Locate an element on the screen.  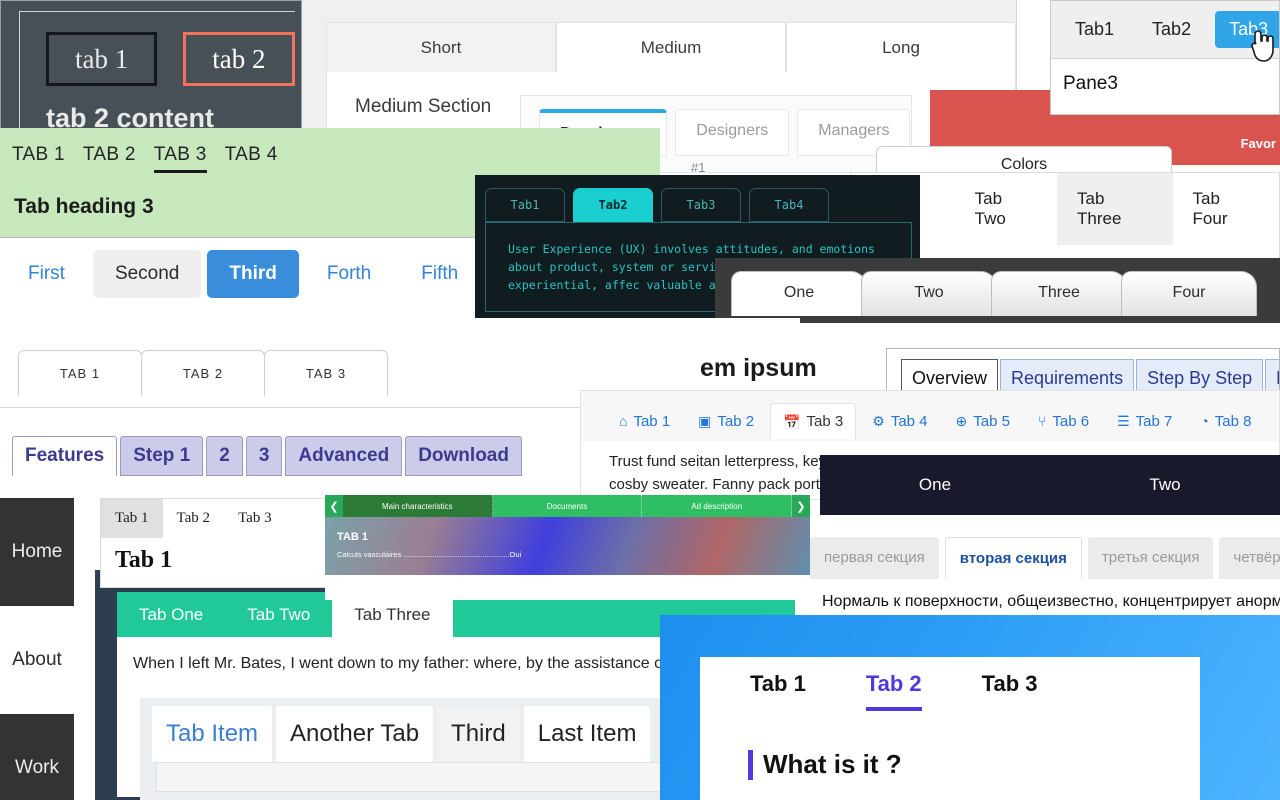
tab-third: Third is located at coordinates (253, 274).